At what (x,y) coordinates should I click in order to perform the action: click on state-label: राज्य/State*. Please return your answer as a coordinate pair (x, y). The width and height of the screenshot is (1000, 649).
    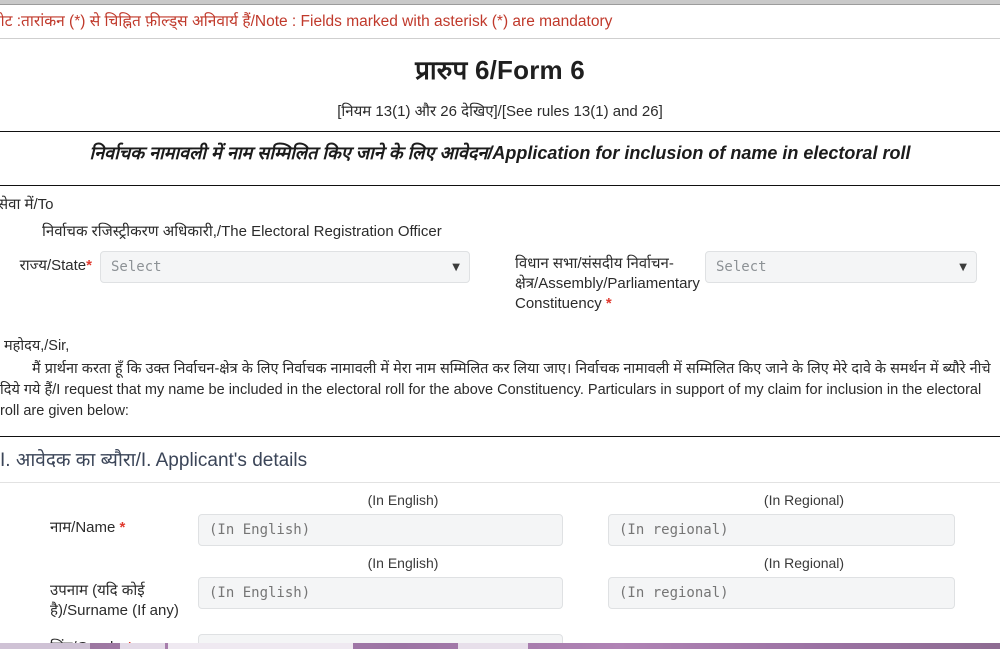
    Looking at the image, I should click on (50, 283).